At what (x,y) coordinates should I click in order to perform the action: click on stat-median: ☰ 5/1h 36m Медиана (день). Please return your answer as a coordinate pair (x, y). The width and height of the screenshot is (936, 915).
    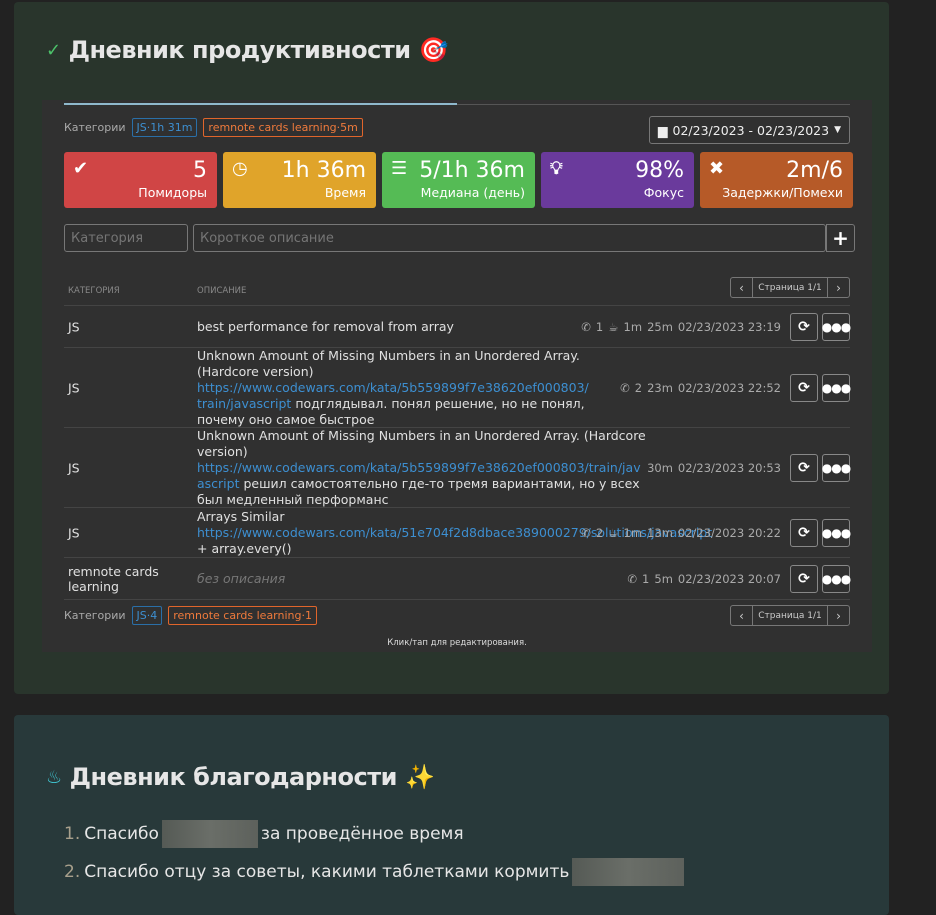
    Looking at the image, I should click on (458, 180).